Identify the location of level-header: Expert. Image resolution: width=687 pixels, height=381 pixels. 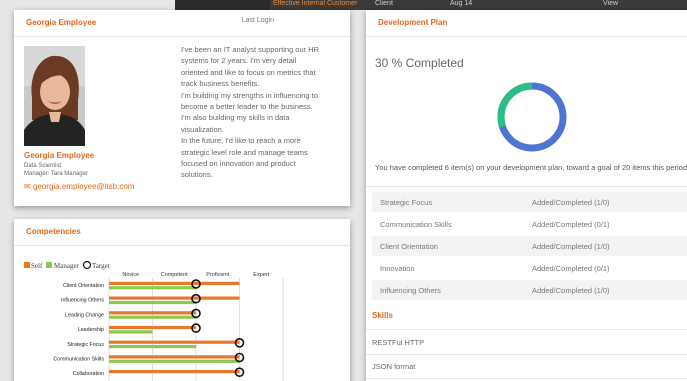
(261, 275).